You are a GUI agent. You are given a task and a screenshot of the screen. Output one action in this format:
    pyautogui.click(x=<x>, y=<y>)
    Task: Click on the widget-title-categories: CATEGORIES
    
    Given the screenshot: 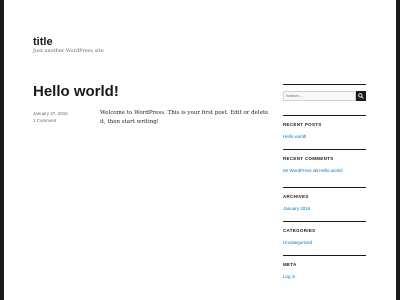 What is the action you would take?
    pyautogui.click(x=299, y=230)
    